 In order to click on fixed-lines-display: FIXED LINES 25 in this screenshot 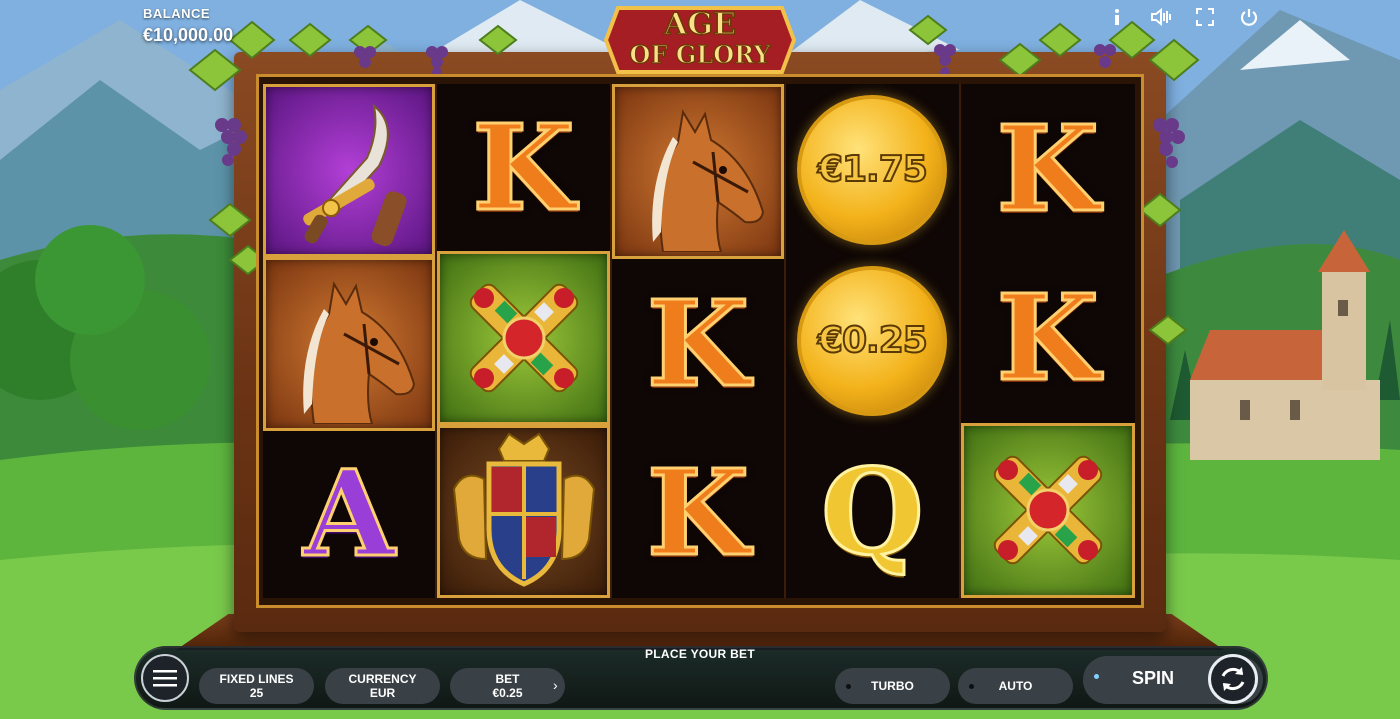, I will do `click(256, 686)`.